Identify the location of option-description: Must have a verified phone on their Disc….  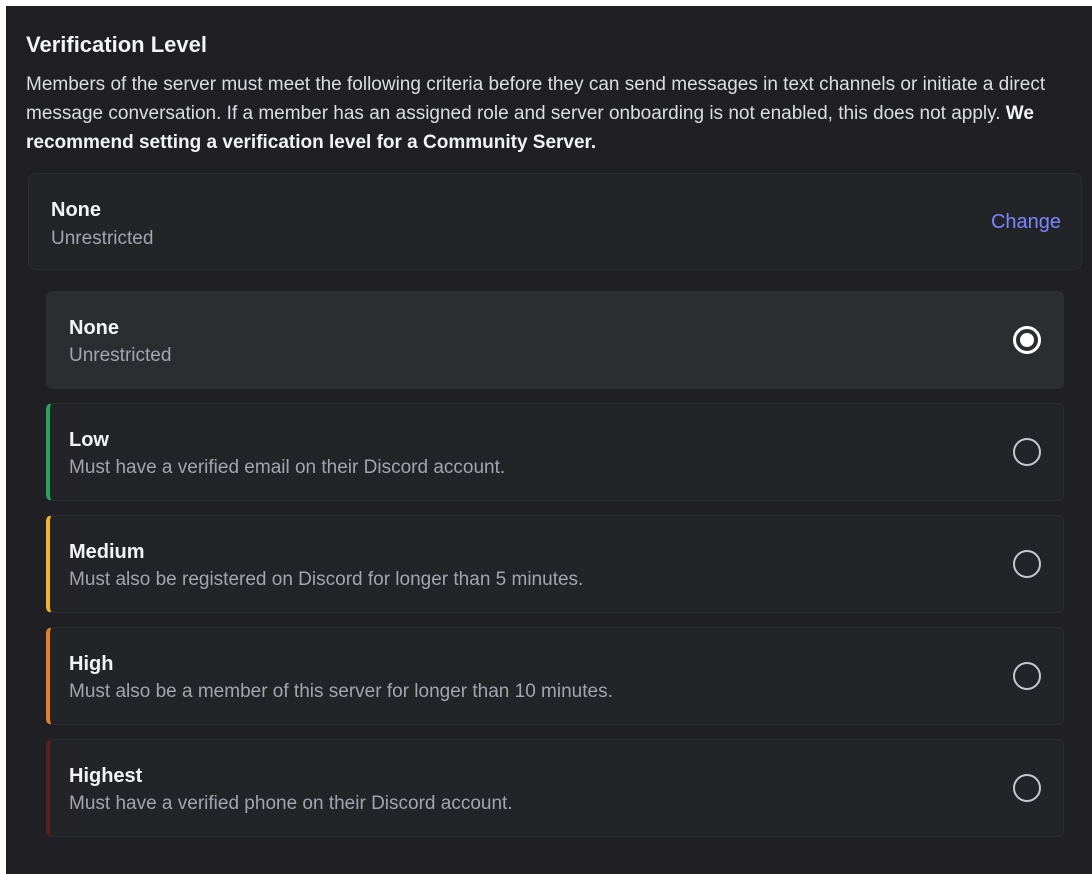
(291, 803).